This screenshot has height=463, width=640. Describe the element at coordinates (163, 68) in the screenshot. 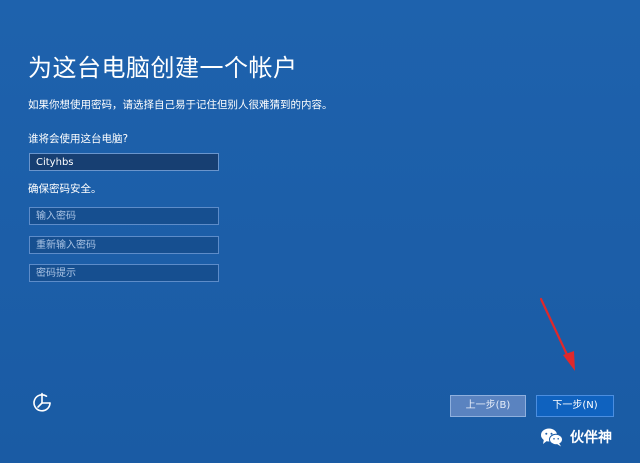

I see `page-title: 为这台电脑创建一个帐户` at that location.